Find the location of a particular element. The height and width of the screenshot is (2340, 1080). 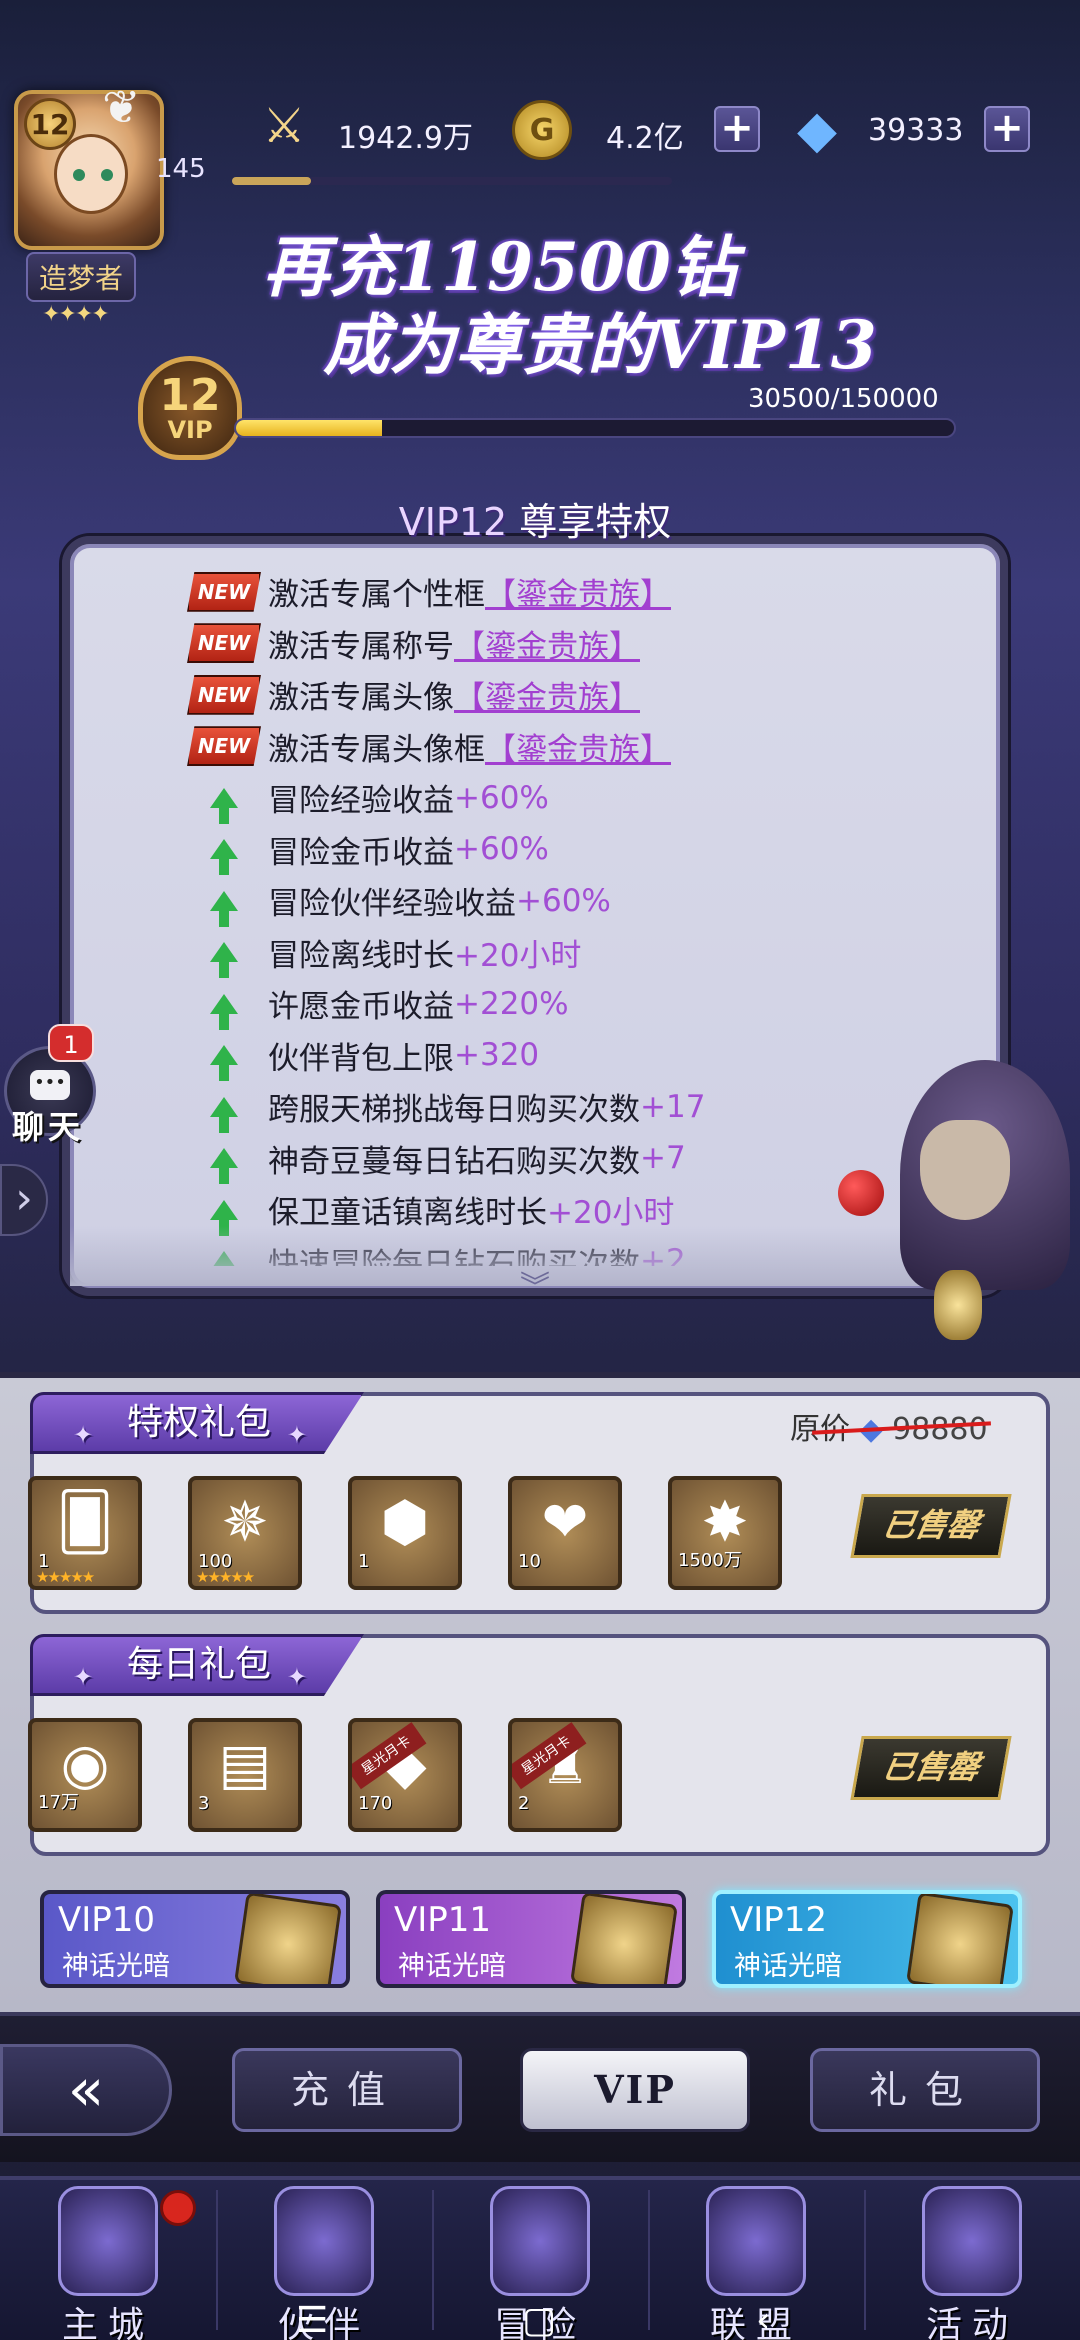

castle-icon is located at coordinates (108, 2241).